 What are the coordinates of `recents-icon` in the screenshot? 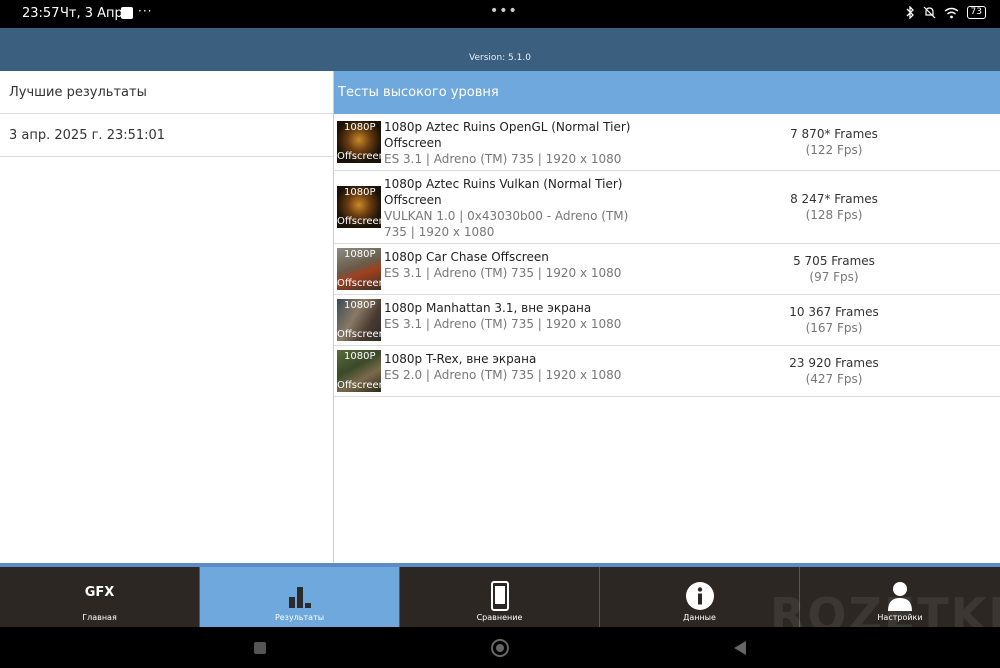 It's located at (260, 648).